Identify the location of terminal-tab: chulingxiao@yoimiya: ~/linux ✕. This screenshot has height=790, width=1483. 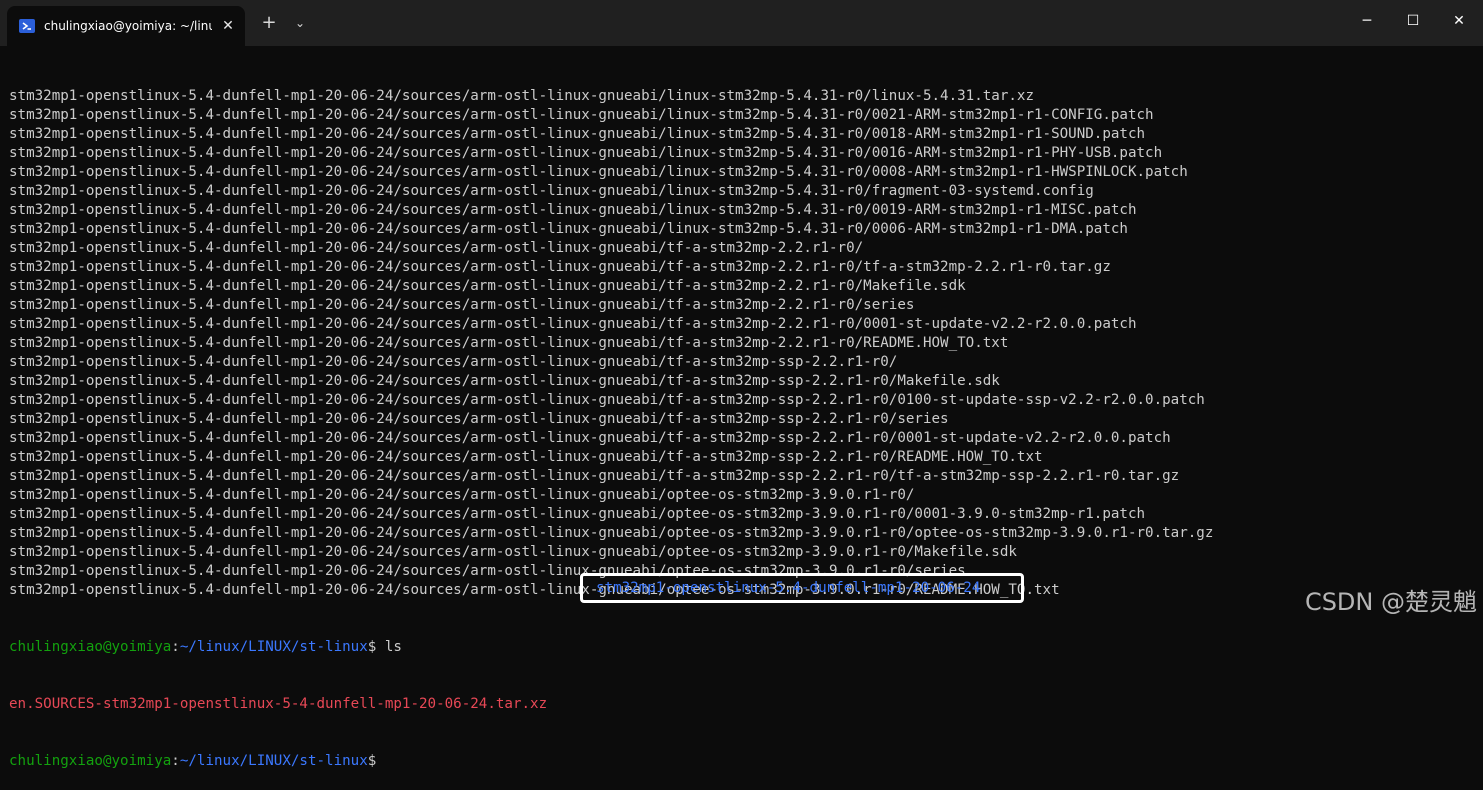
(126, 26).